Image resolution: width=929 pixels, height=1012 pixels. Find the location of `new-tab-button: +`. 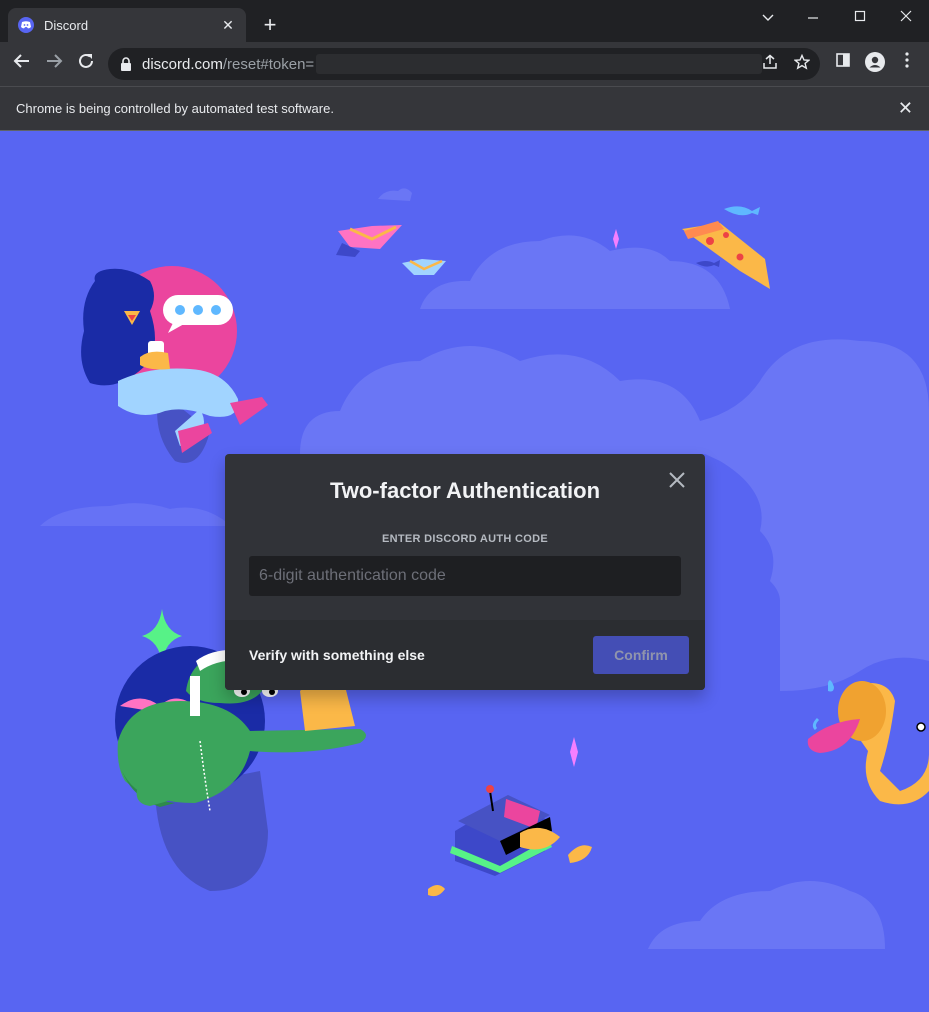

new-tab-button: + is located at coordinates (270, 25).